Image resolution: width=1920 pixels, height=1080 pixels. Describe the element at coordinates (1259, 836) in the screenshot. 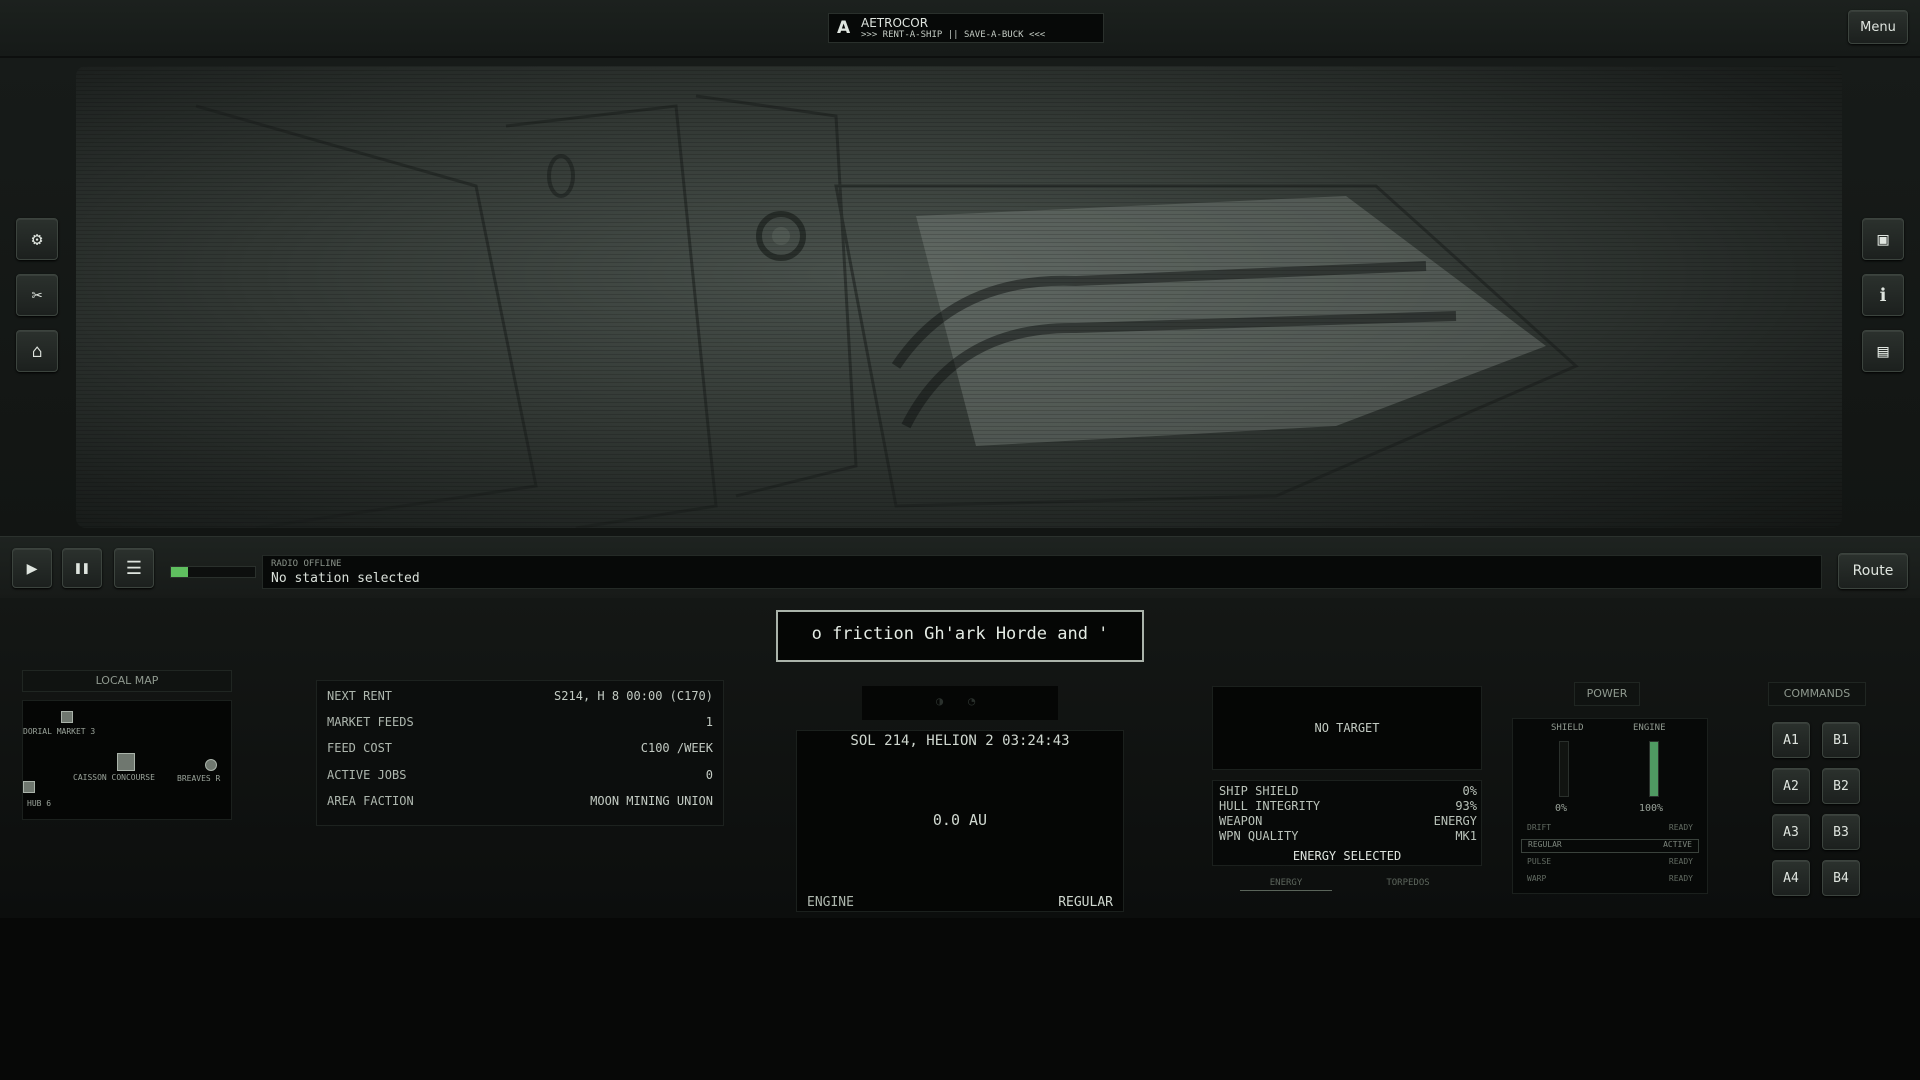

I see `stat-label: WPN QUALITY` at that location.